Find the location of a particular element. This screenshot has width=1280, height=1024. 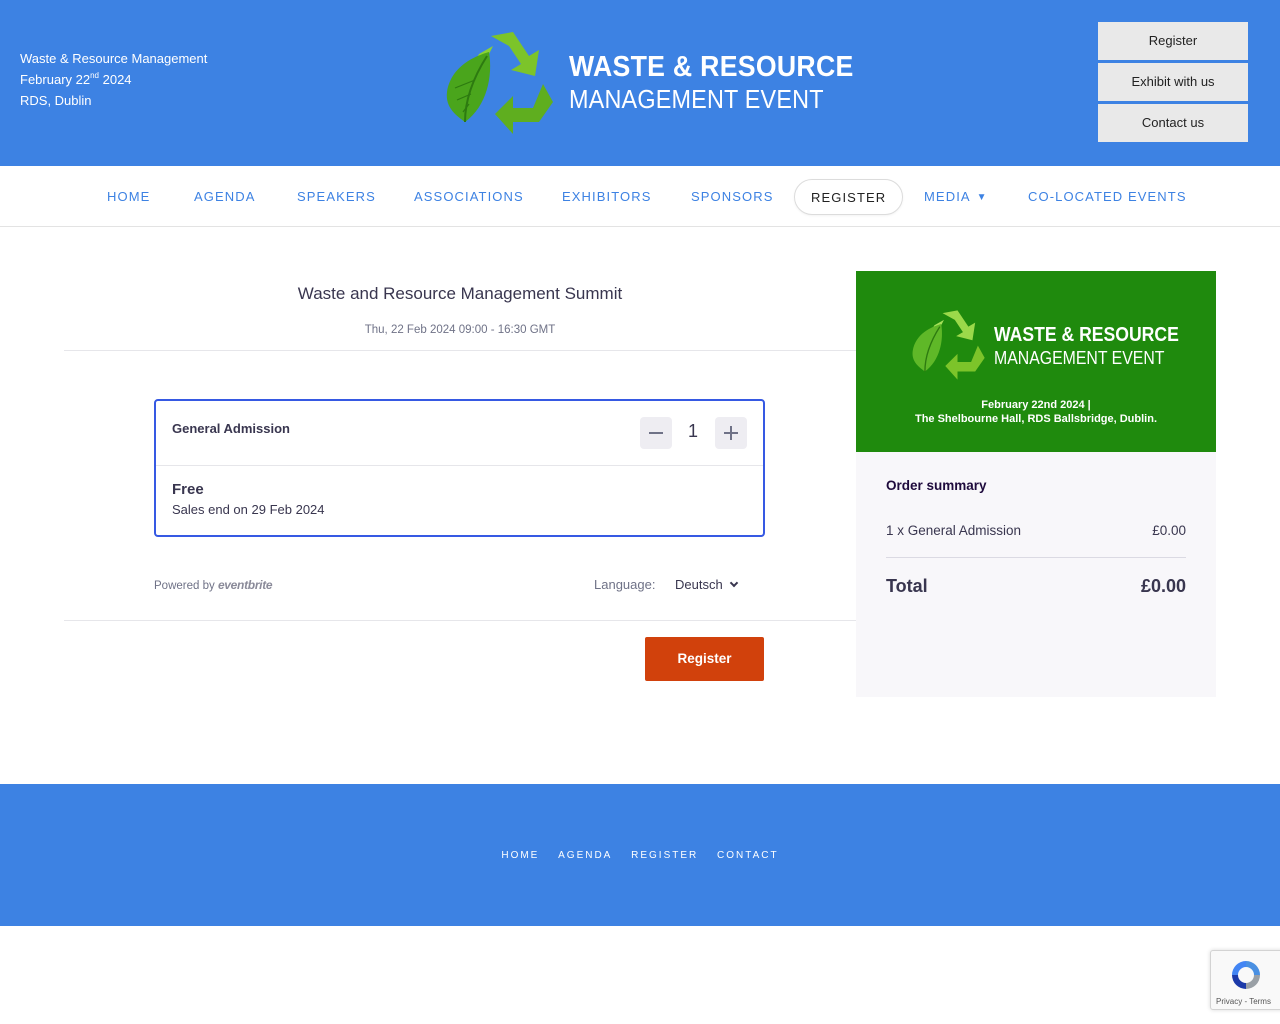

ticket-sales-end: Sales end on 29 Feb 2024 is located at coordinates (248, 509).